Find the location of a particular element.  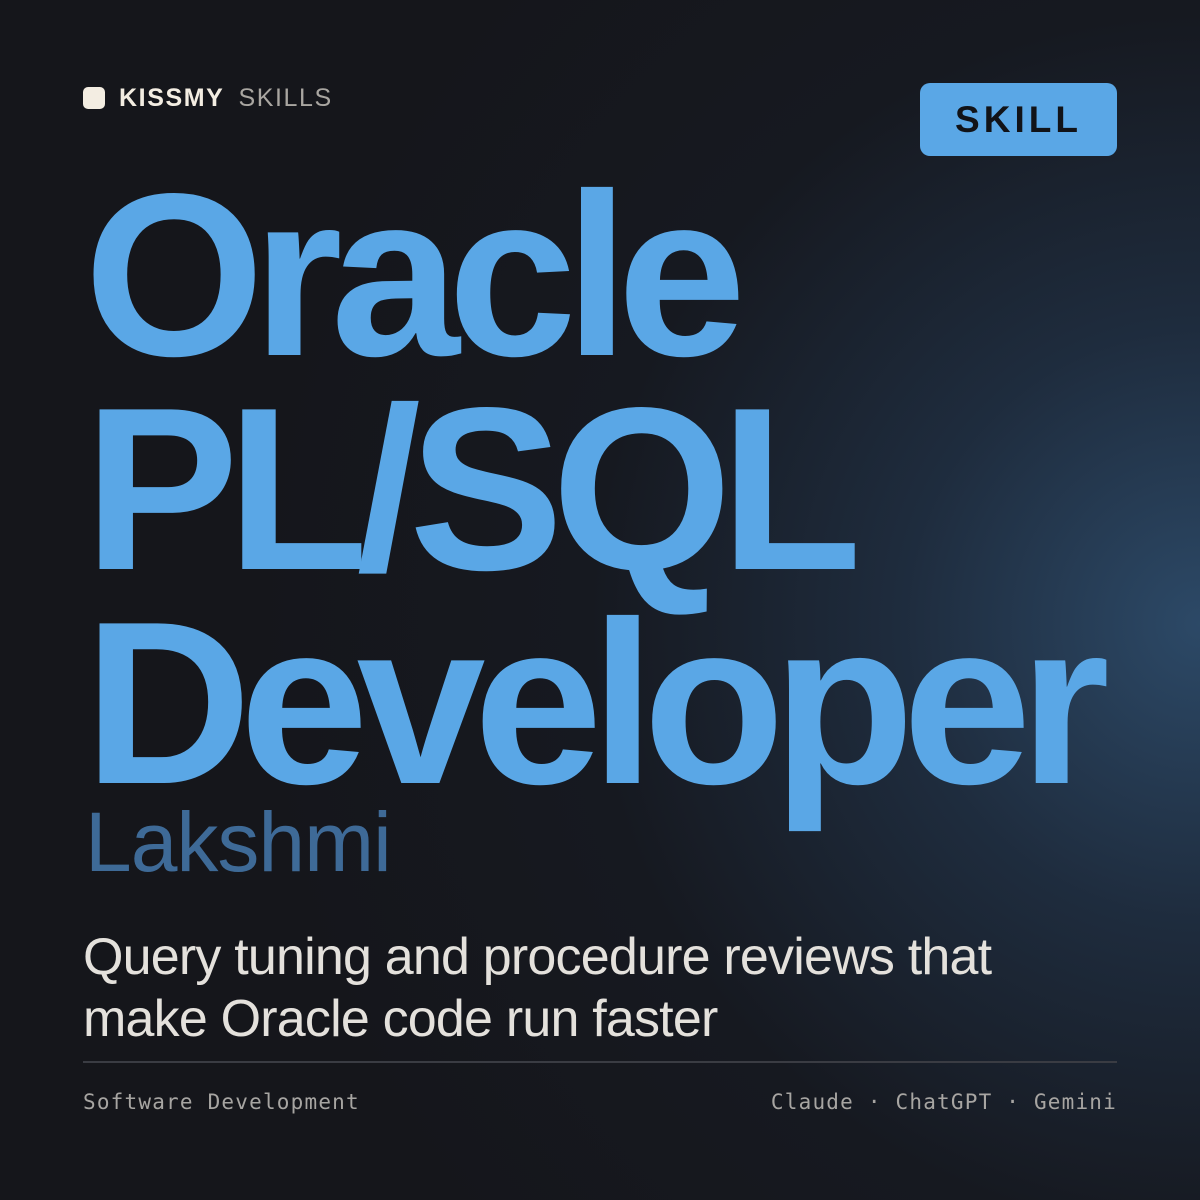

platforms-label: Claude · ChatGPT · Gemini is located at coordinates (943, 1102).